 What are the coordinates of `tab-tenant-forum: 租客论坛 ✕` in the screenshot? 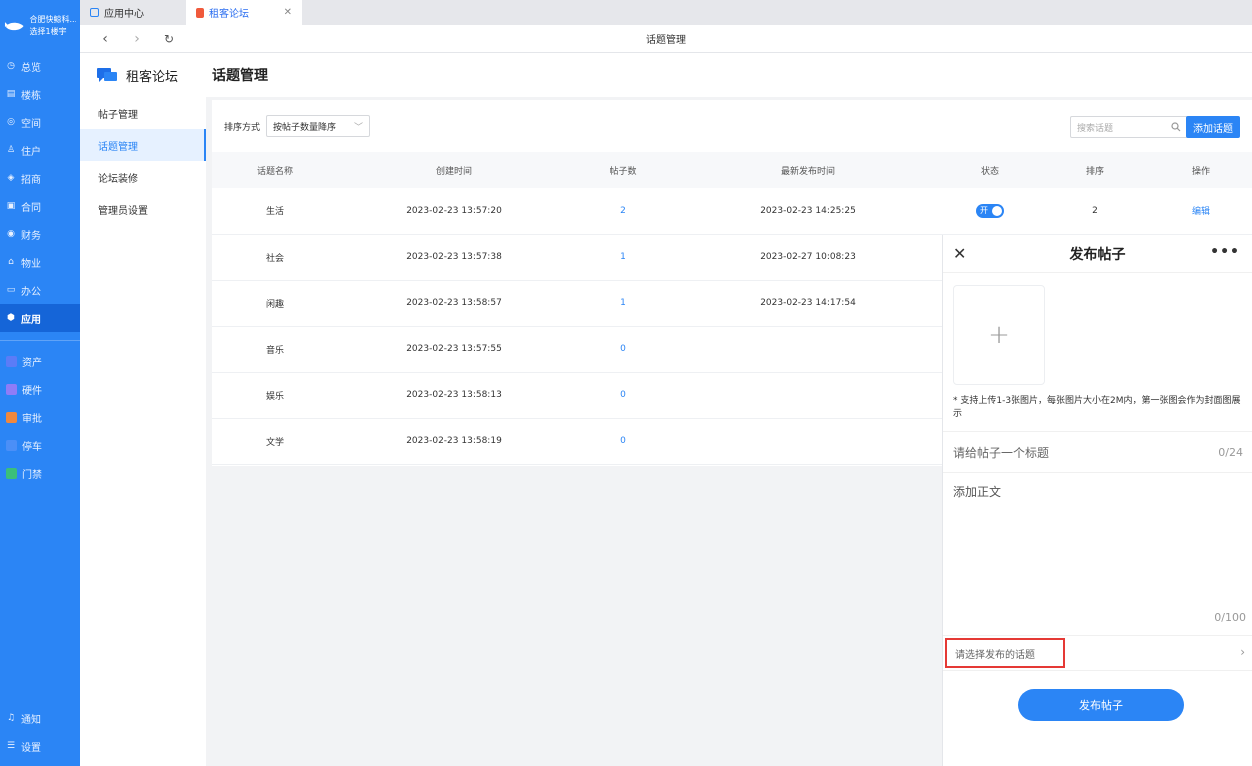 It's located at (244, 12).